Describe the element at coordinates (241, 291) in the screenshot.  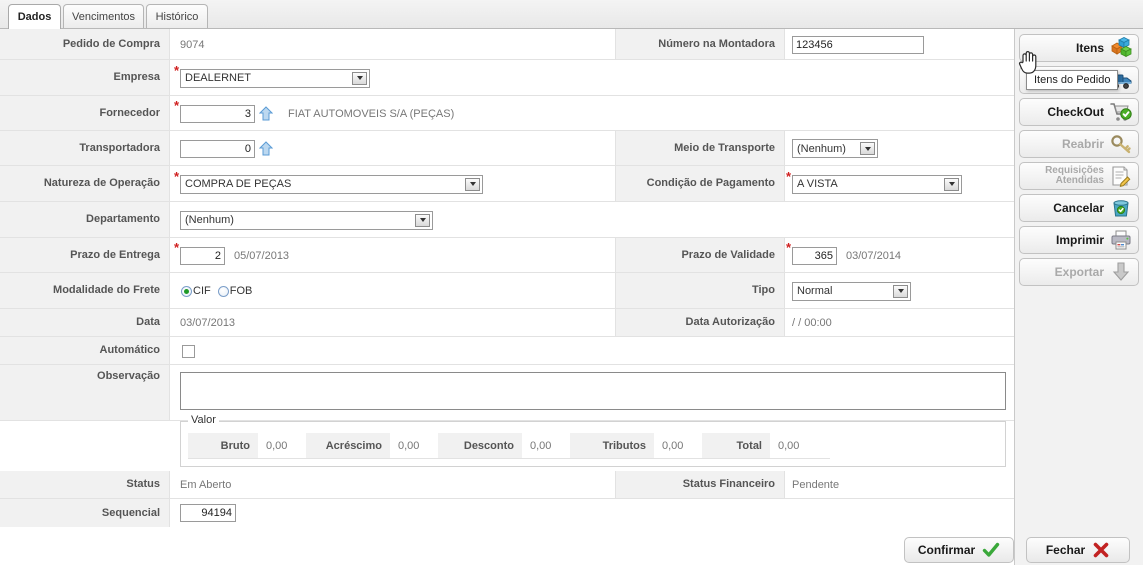
I see `radio-label-fob: FOB` at that location.